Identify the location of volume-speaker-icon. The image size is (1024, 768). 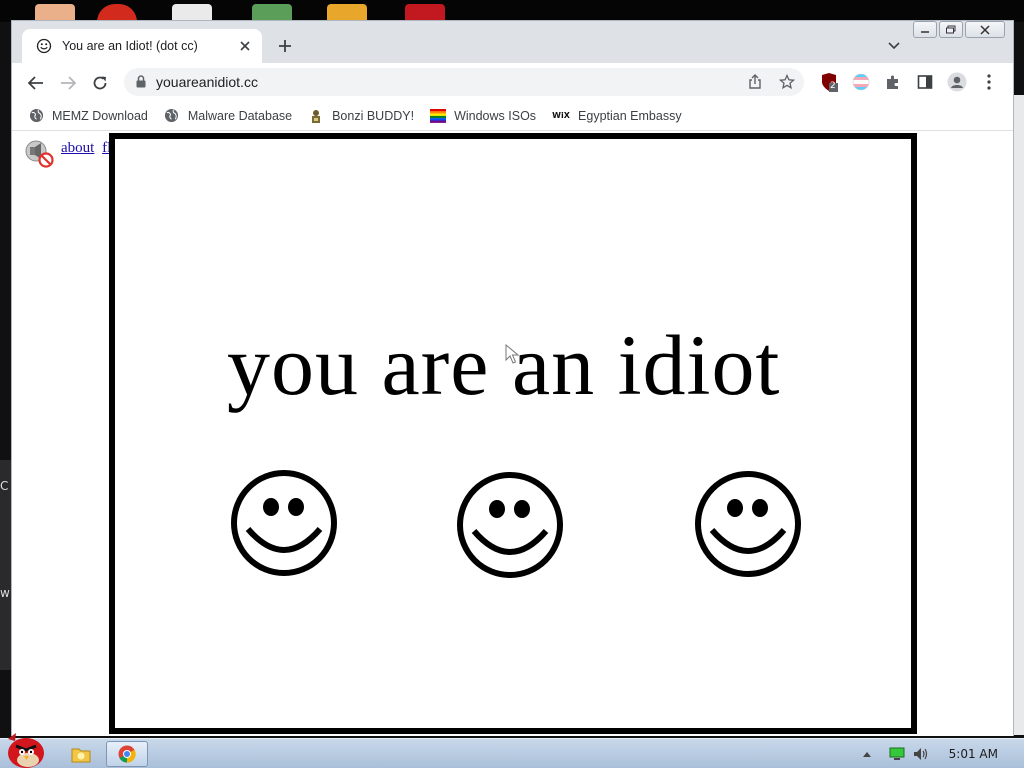
(921, 754).